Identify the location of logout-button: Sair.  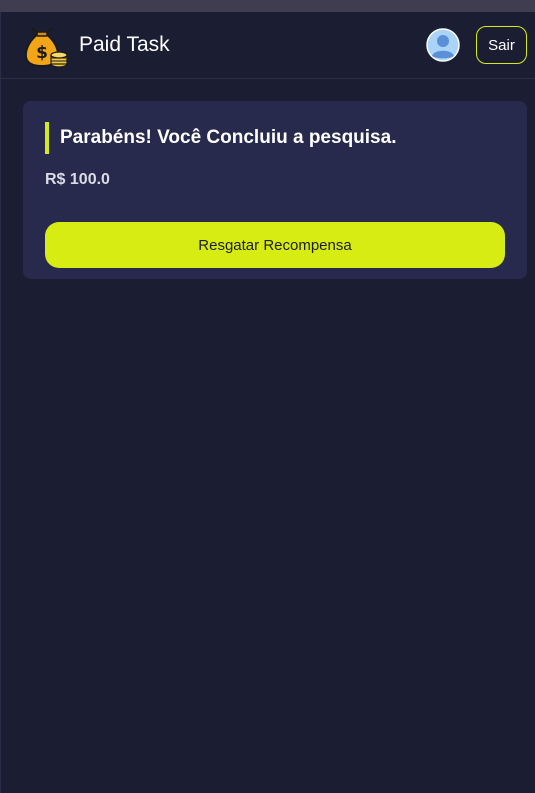
(501, 45).